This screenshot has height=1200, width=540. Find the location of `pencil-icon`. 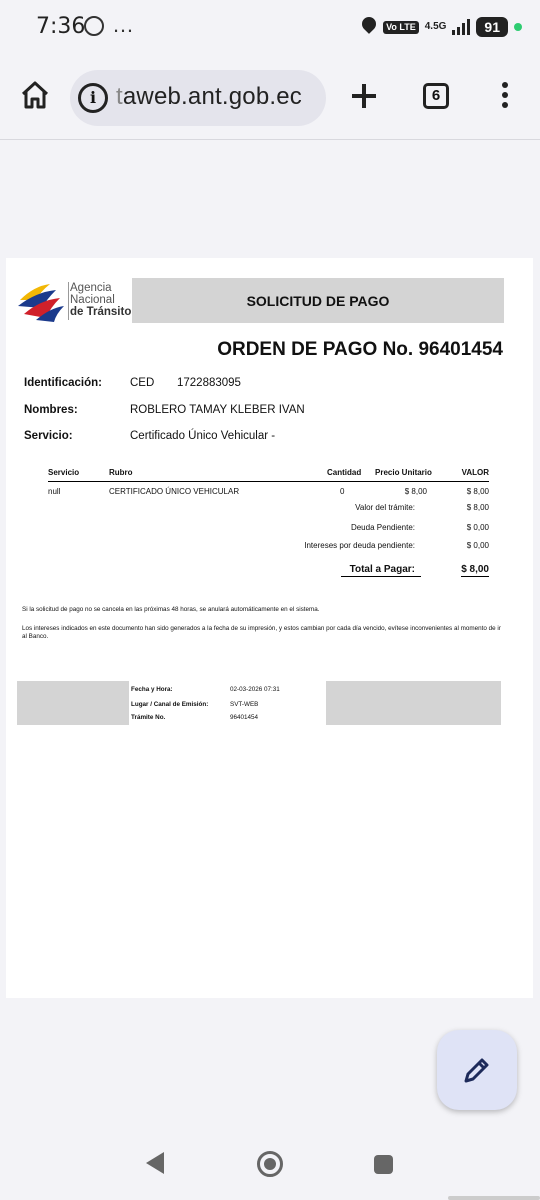

pencil-icon is located at coordinates (476, 1070).